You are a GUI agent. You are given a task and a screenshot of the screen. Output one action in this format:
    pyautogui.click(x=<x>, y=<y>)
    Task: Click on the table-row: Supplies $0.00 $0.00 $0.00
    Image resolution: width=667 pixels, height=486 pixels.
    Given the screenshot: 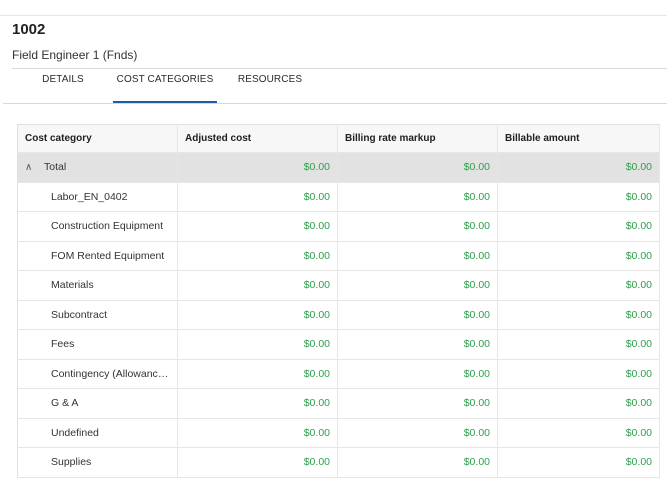 What is the action you would take?
    pyautogui.click(x=338, y=462)
    